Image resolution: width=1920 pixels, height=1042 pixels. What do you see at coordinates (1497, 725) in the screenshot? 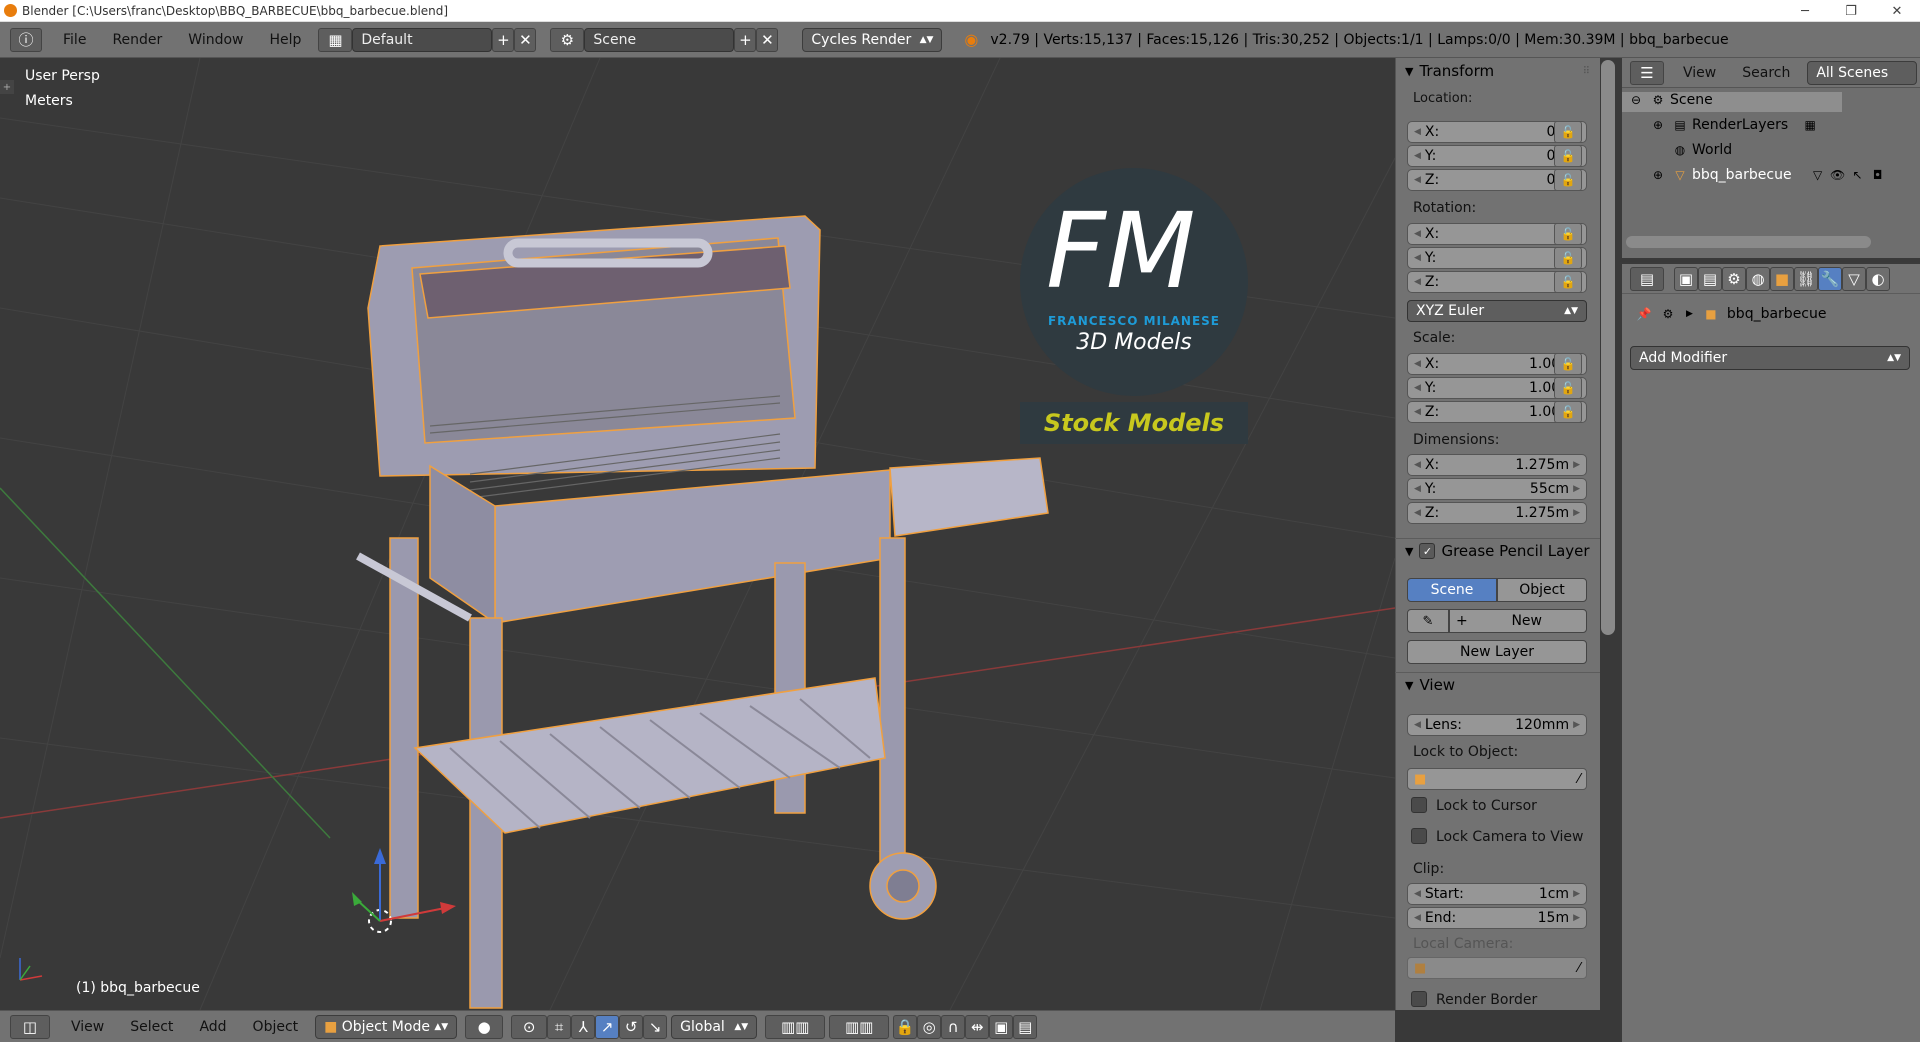
I see `lens-field: ◀ Lens: 120mm ▶` at bounding box center [1497, 725].